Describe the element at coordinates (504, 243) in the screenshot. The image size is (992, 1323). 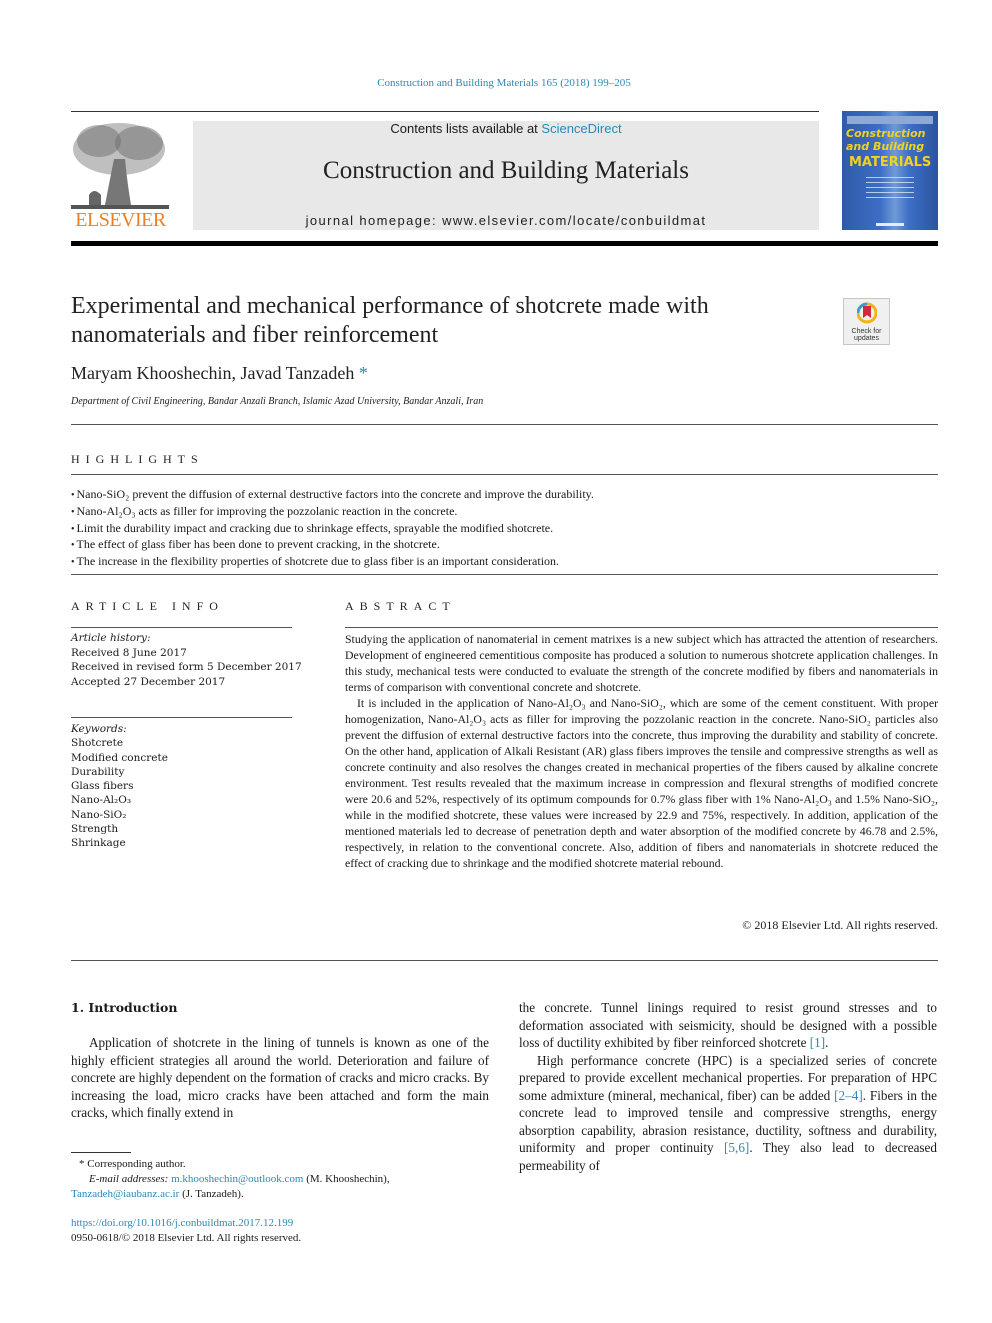
I see `masthead-thick-rule` at that location.